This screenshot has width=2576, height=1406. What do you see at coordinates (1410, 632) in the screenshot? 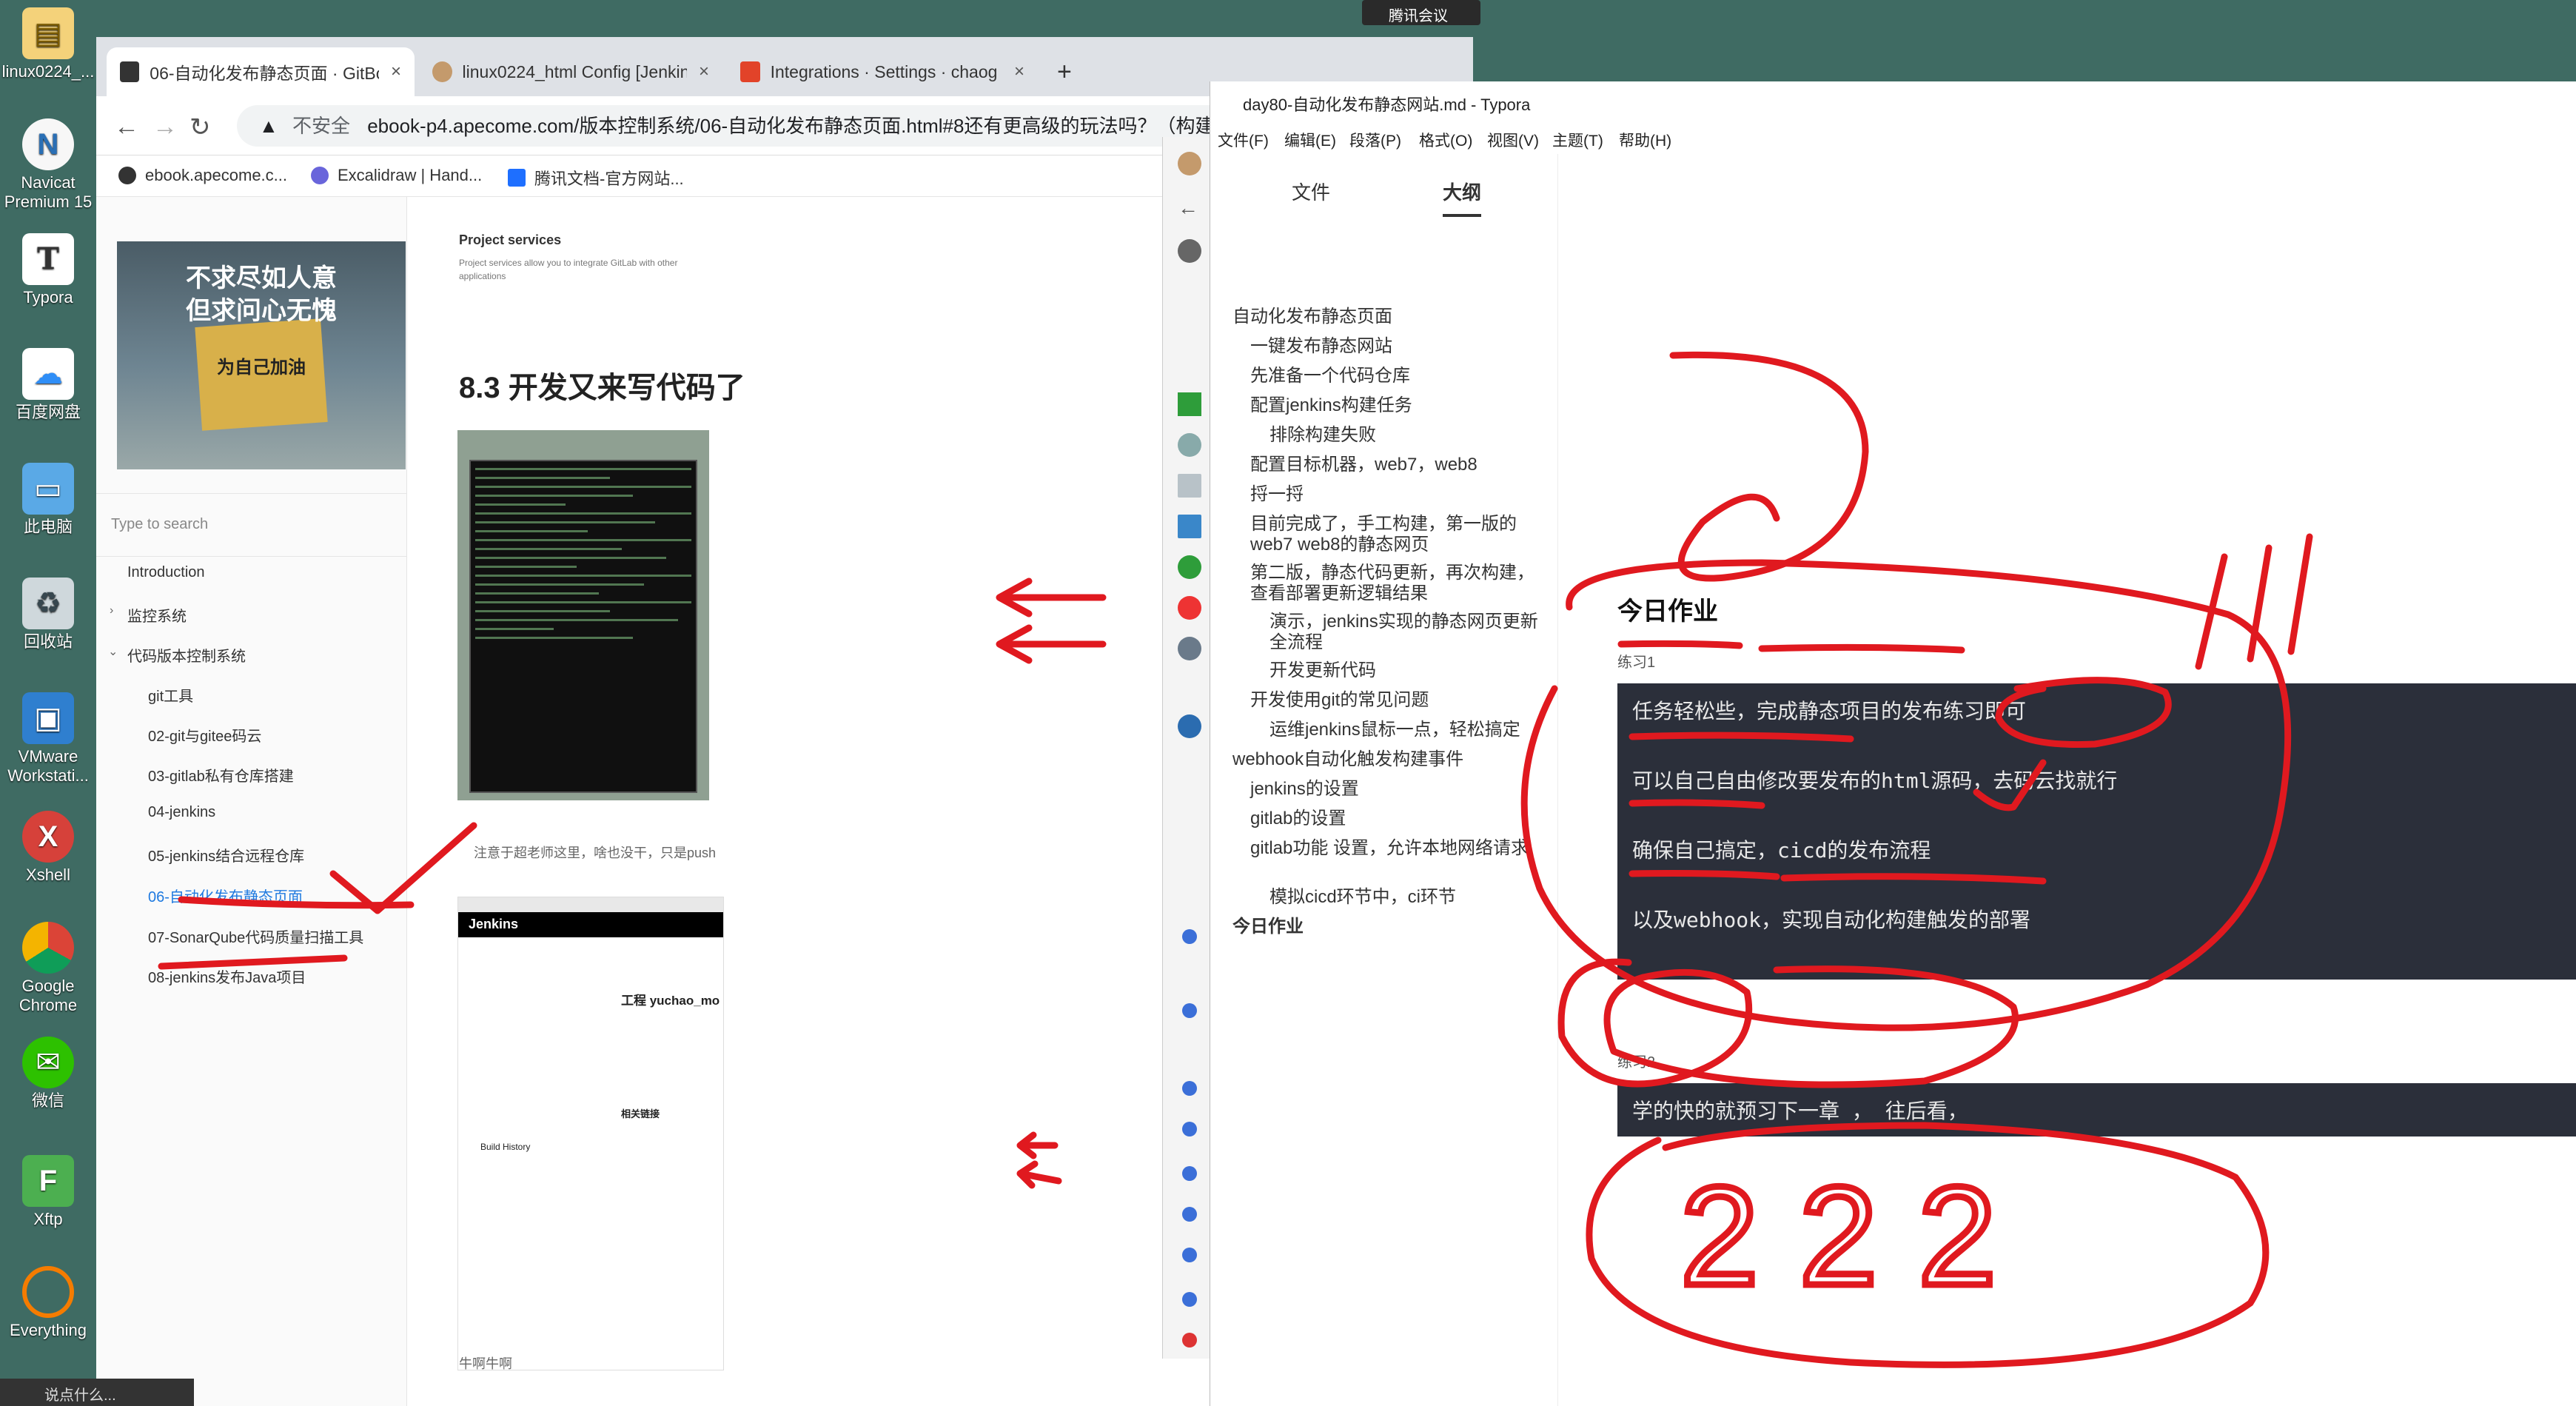
I see `outline-item: 演示，jenkins实现的静态网页更新全流程` at bounding box center [1410, 632].